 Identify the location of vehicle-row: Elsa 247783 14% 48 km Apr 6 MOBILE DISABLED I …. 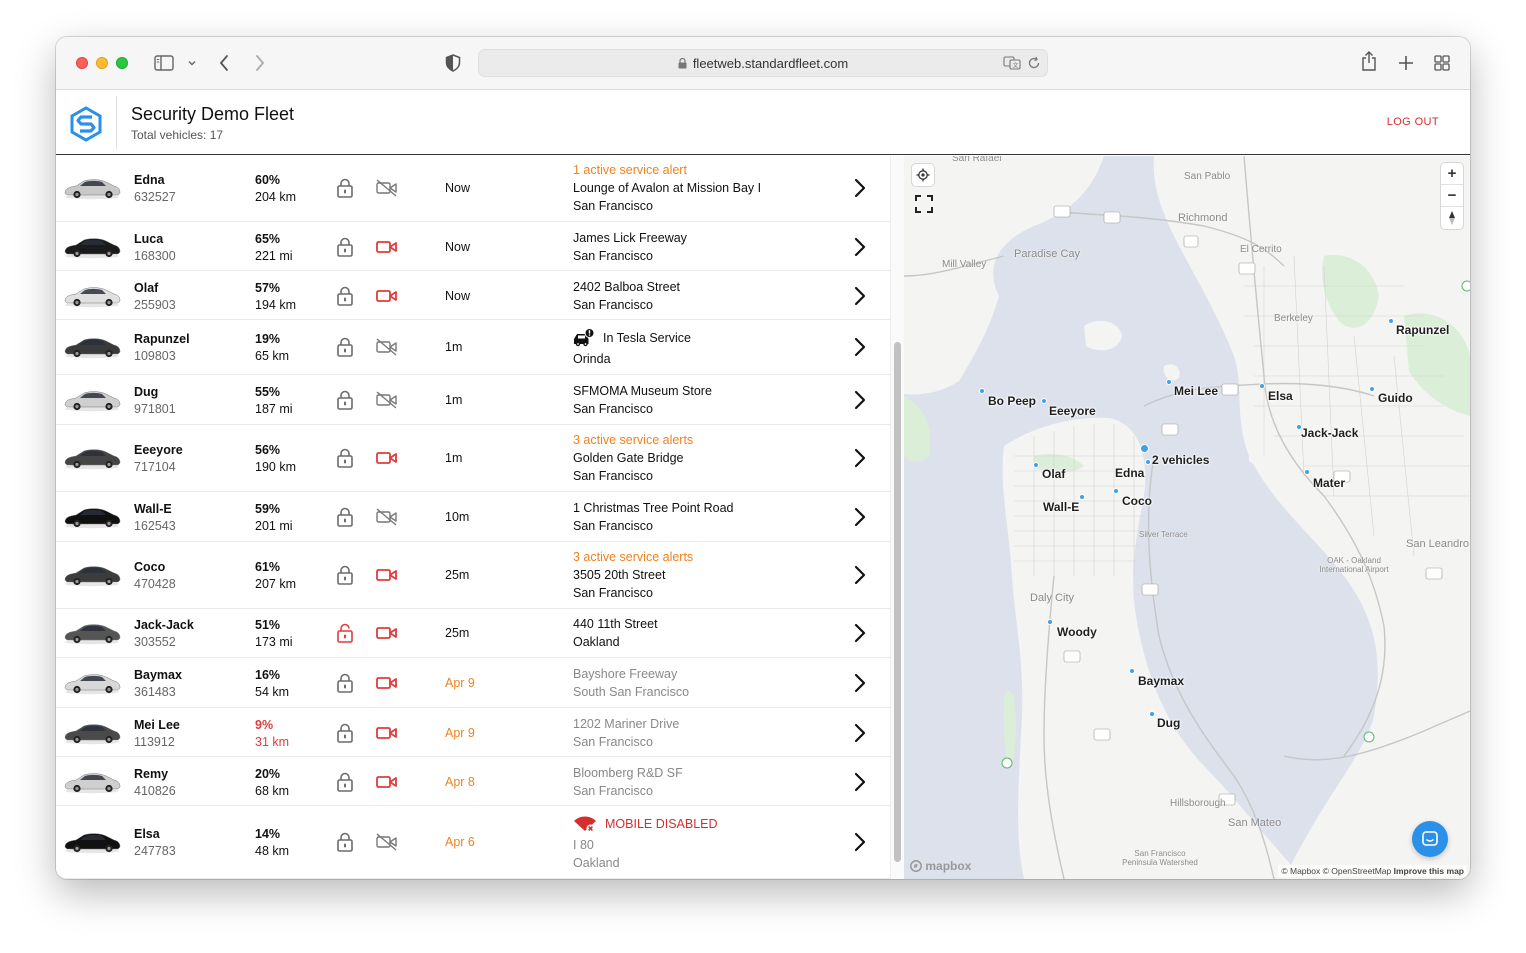
(473, 842).